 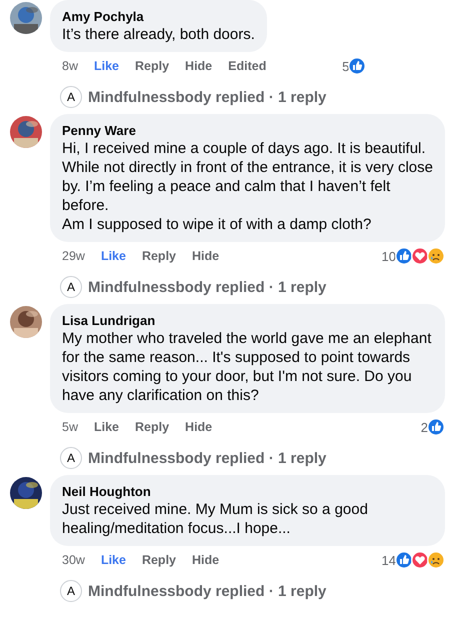 I want to click on author-name: Amy Pochyla, so click(x=103, y=16).